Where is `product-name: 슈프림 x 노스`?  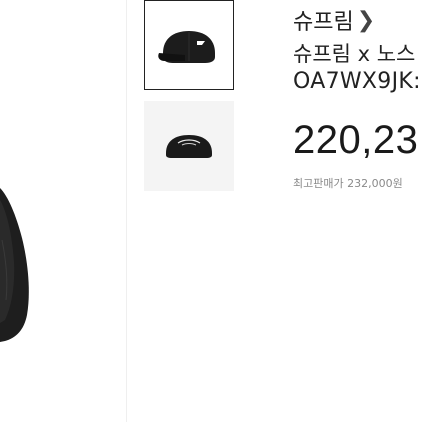
product-name: 슈프림 x 노스 is located at coordinates (354, 54).